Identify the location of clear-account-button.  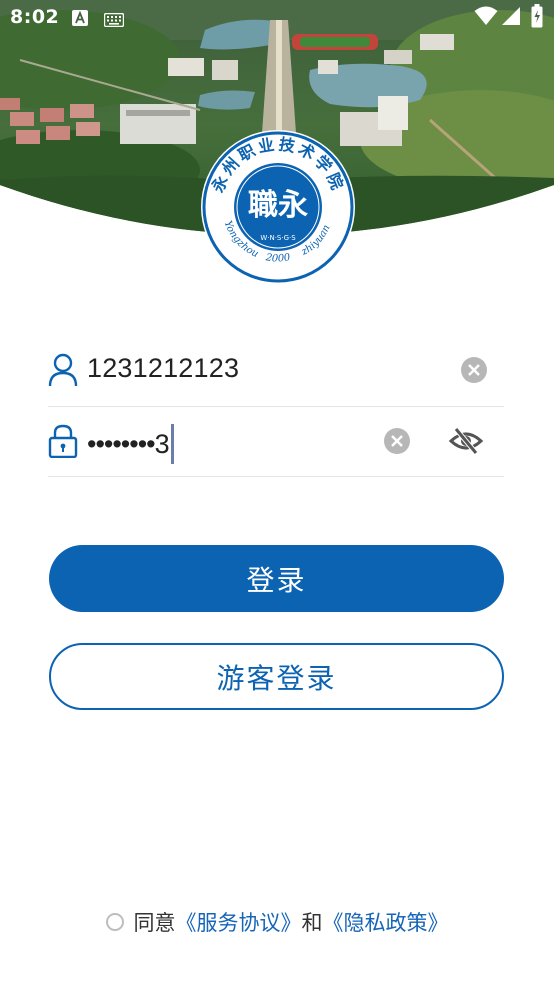
(474, 370).